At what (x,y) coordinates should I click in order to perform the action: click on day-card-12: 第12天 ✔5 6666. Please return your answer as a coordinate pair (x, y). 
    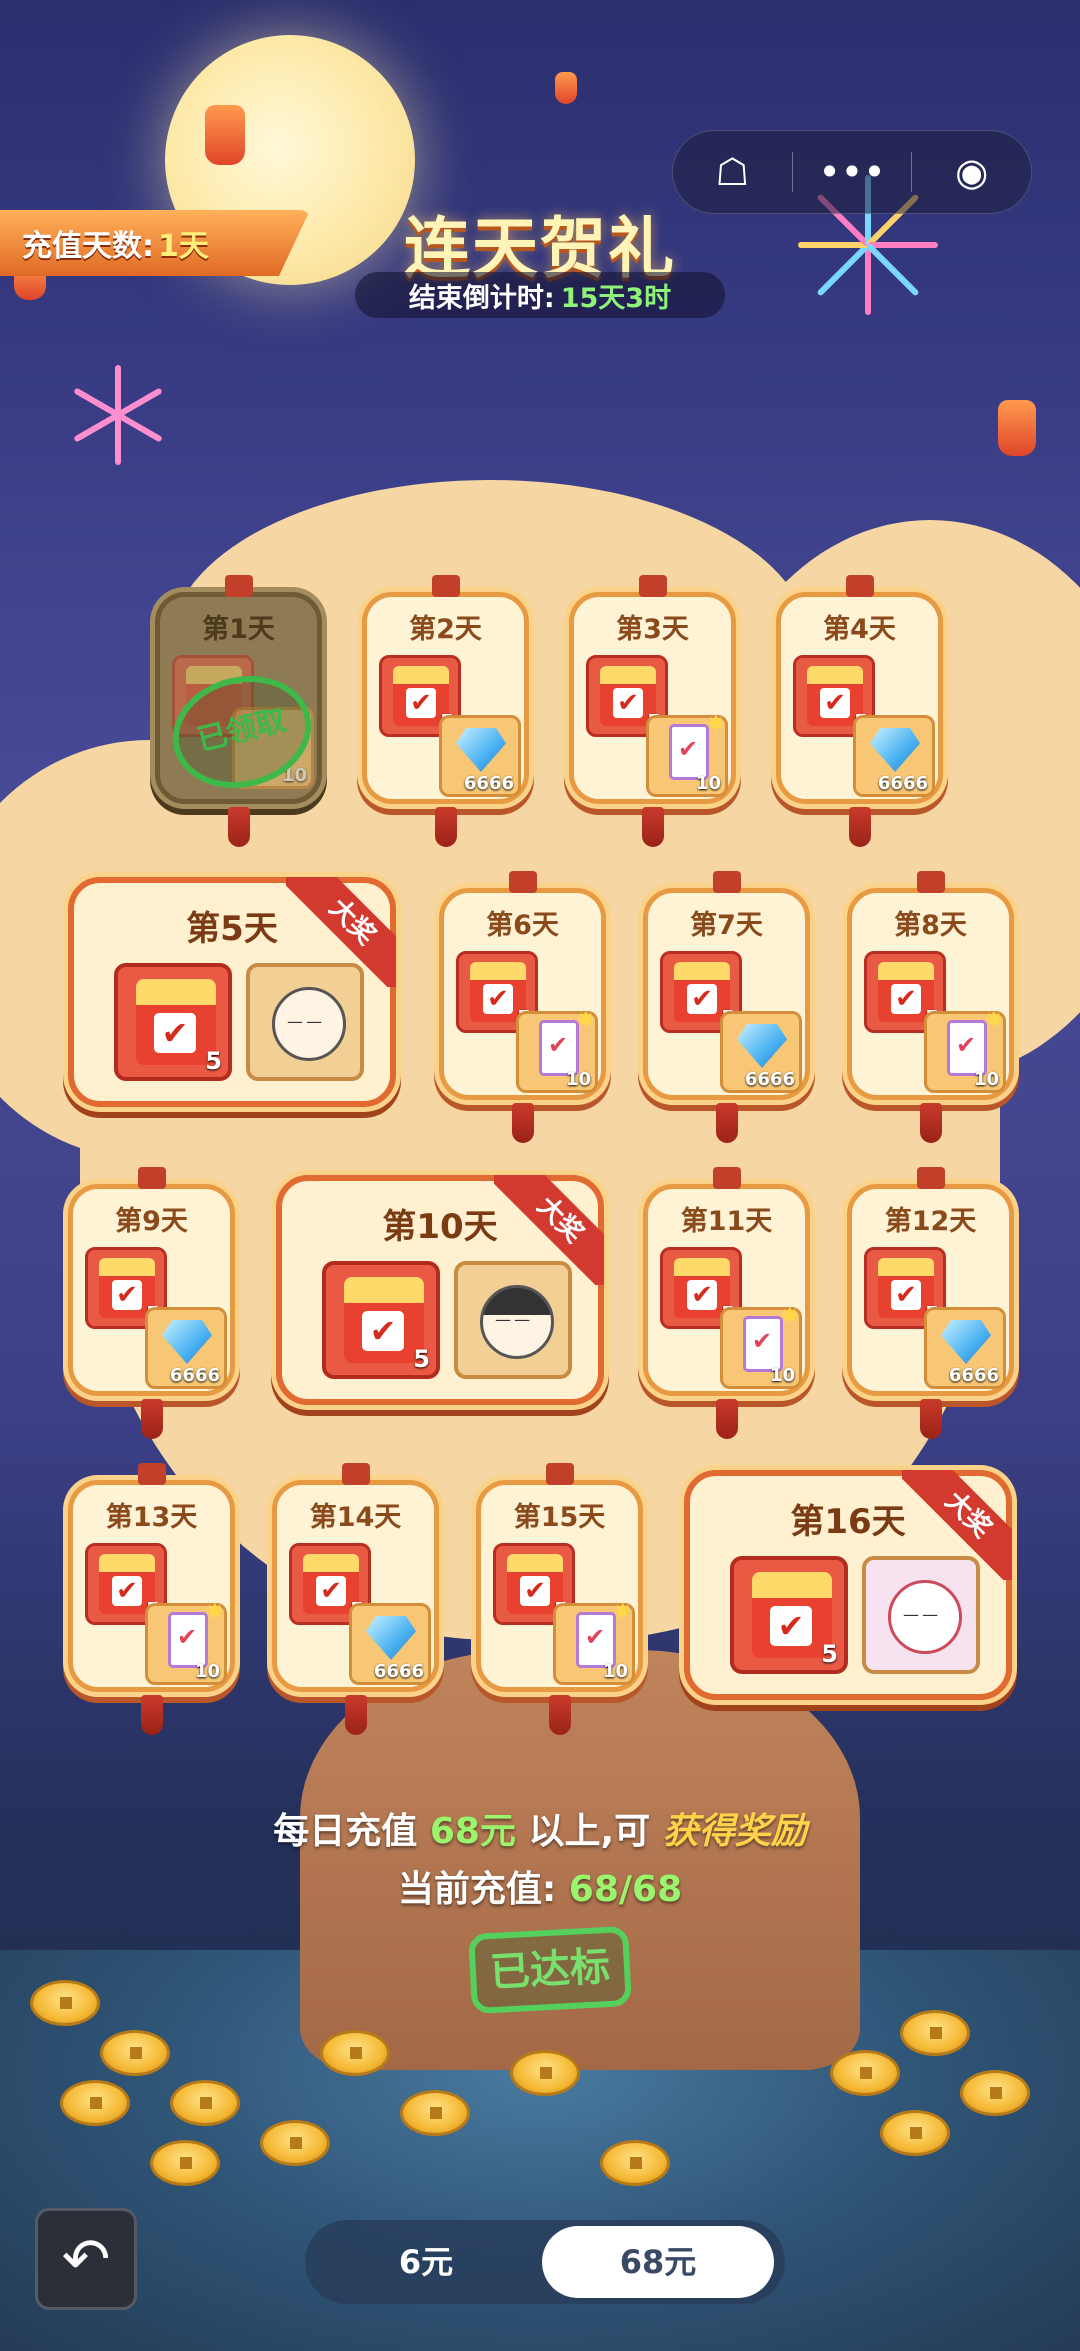
    Looking at the image, I should click on (930, 1303).